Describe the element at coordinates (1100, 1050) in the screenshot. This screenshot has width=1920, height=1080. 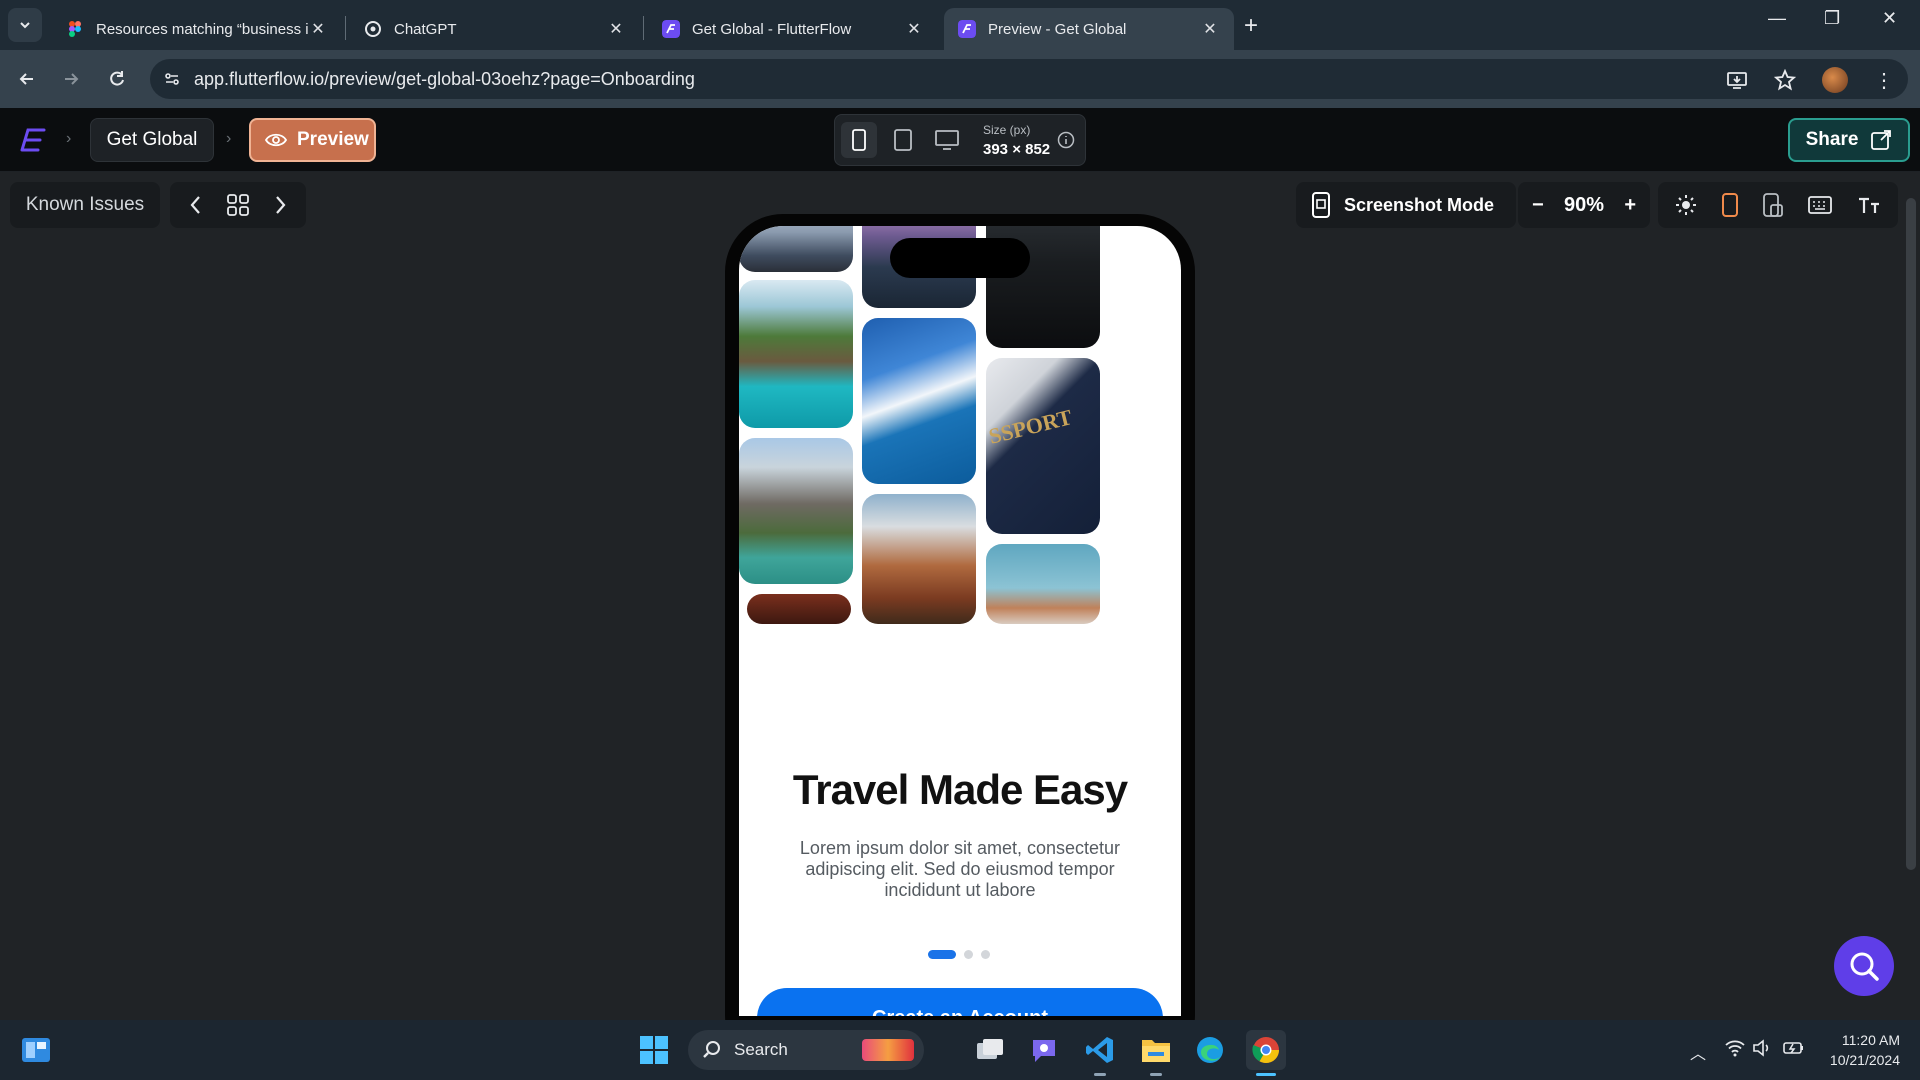
I see `vscode-icon` at that location.